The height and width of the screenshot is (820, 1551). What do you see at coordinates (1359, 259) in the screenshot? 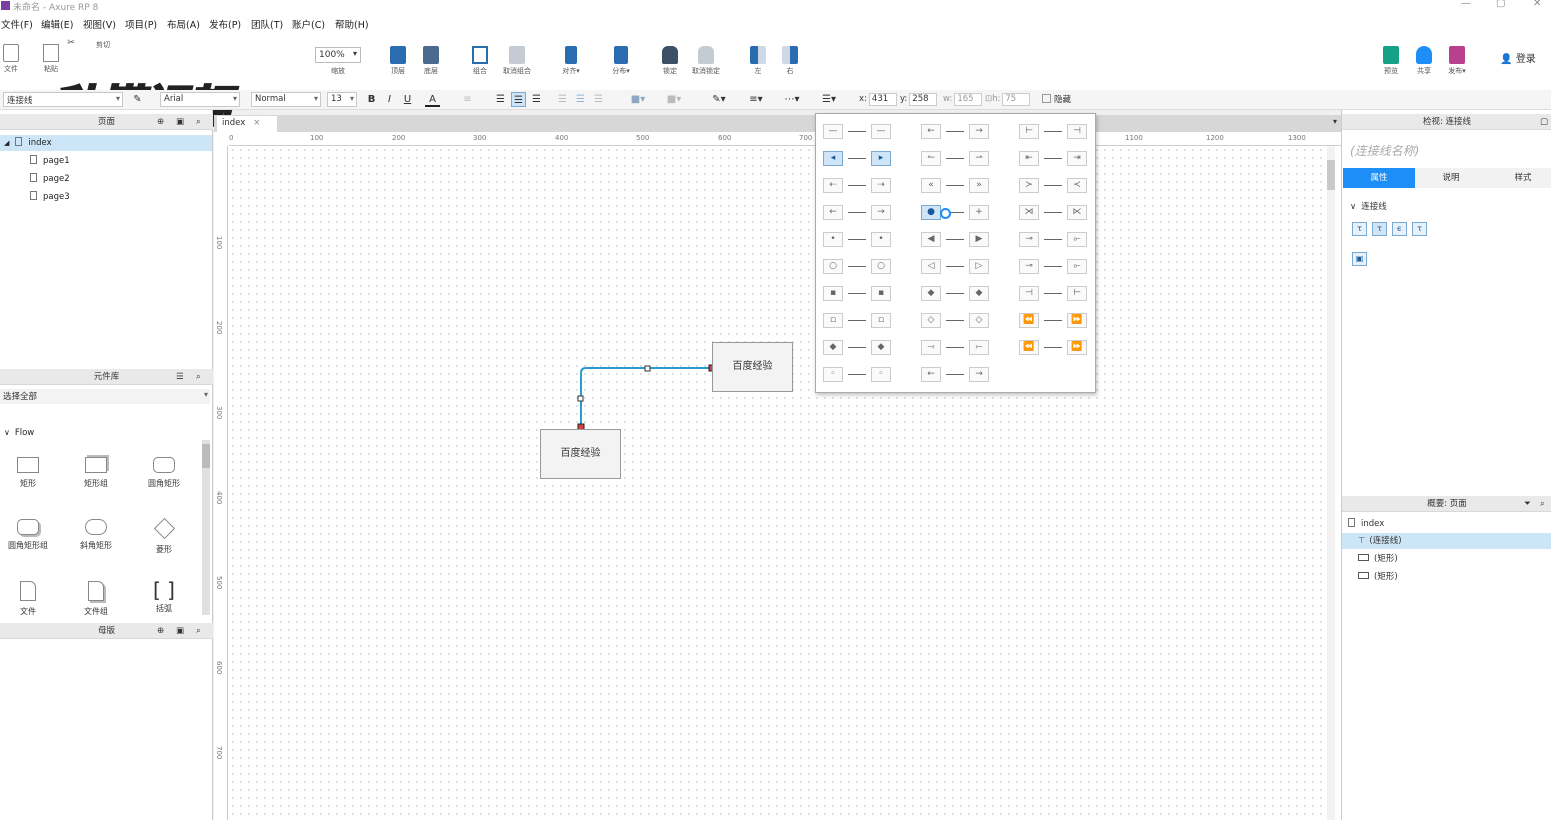
I see `connector-settings-icon: ▣` at bounding box center [1359, 259].